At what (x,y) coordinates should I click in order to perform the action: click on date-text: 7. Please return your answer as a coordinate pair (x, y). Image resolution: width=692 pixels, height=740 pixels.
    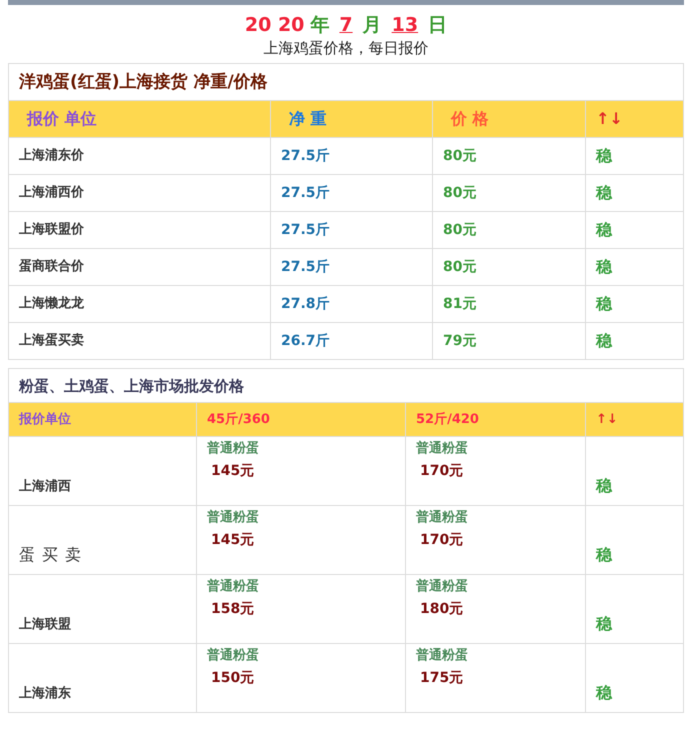
    Looking at the image, I should click on (346, 25).